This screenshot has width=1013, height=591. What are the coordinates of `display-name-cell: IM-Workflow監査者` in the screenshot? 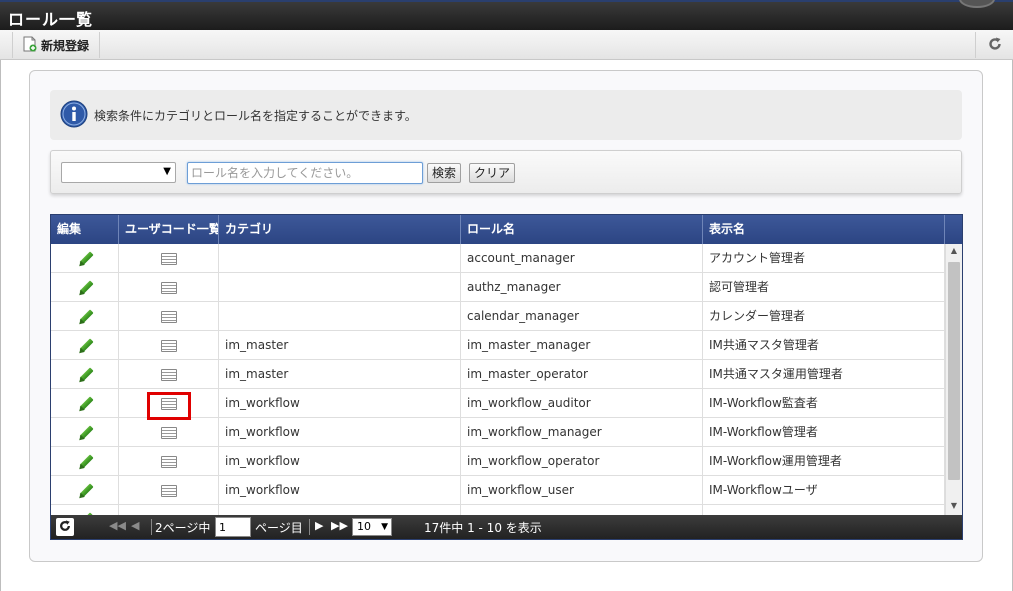 It's located at (824, 403).